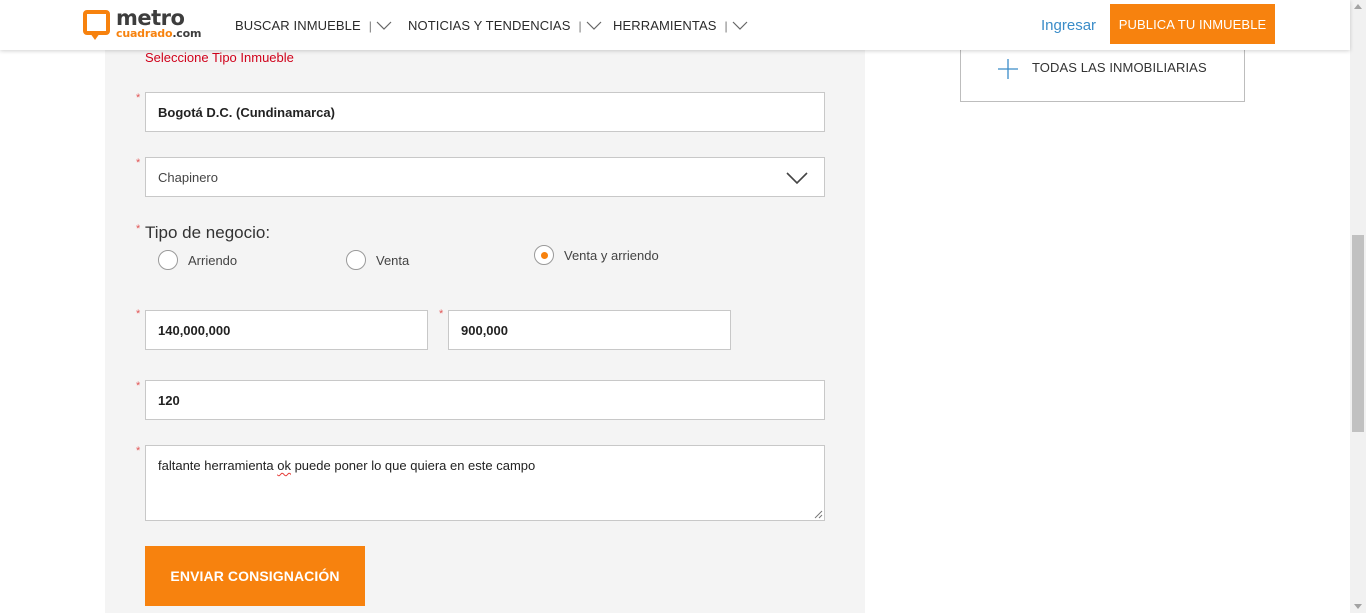  Describe the element at coordinates (665, 25) in the screenshot. I see `nav-herramientas-label: HERRAMIENTAS` at that location.